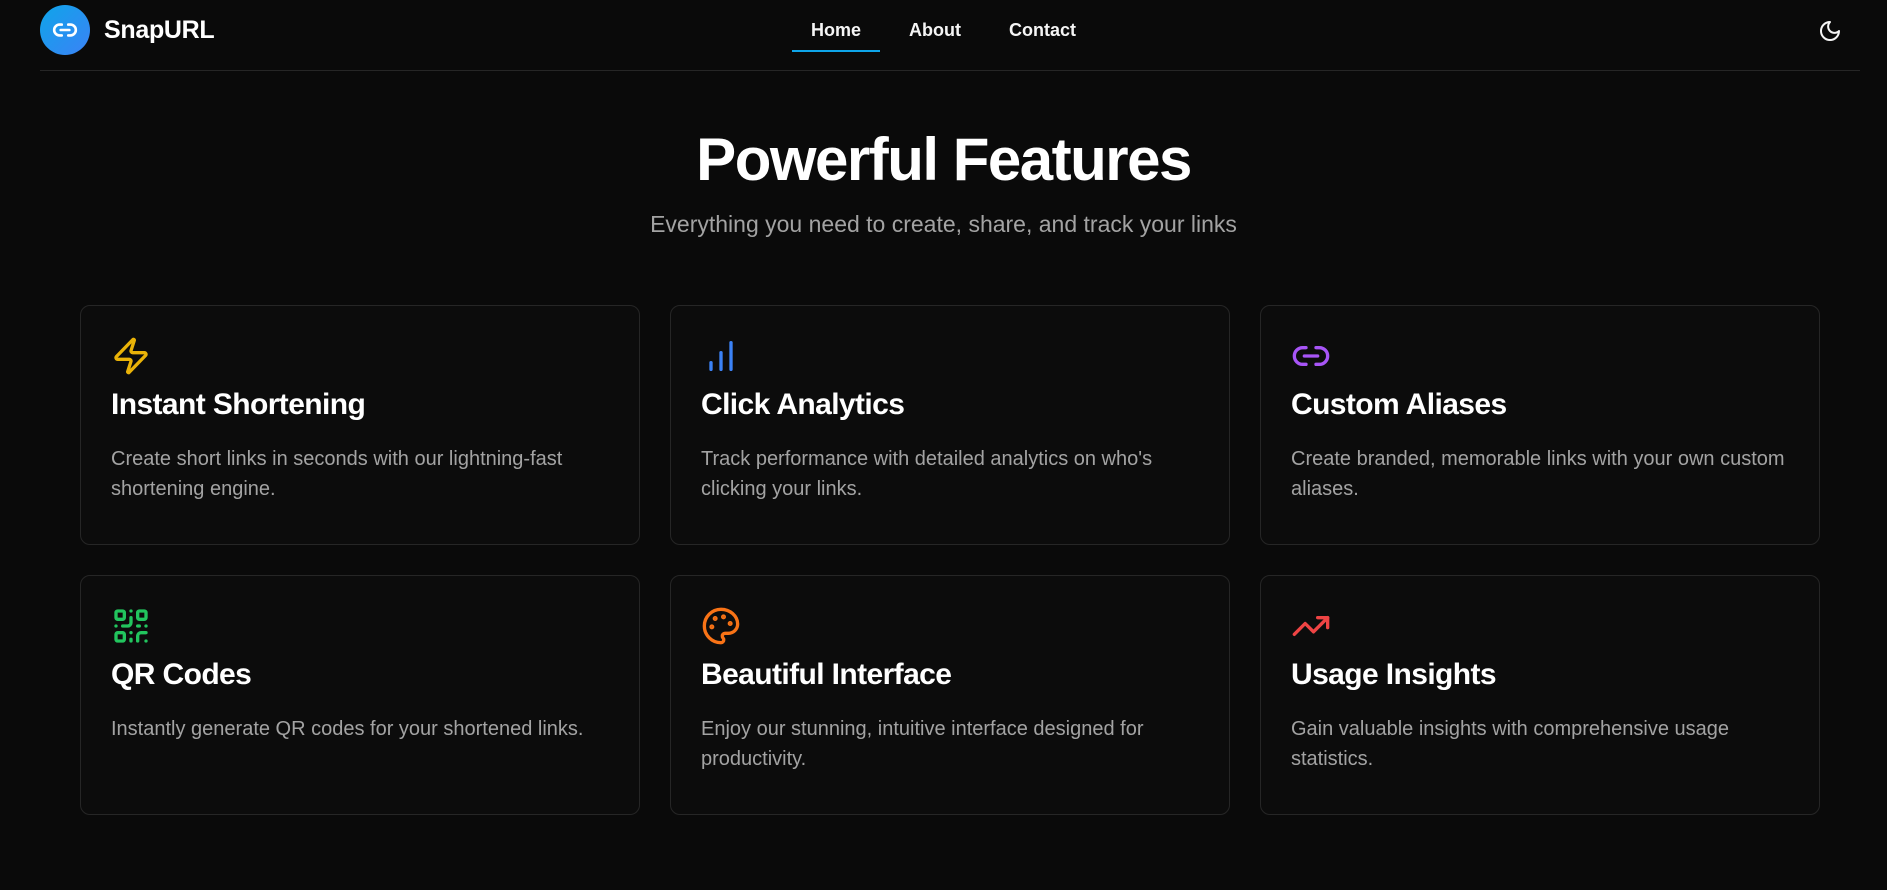 This screenshot has width=1887, height=890. I want to click on moon-icon, so click(1830, 31).